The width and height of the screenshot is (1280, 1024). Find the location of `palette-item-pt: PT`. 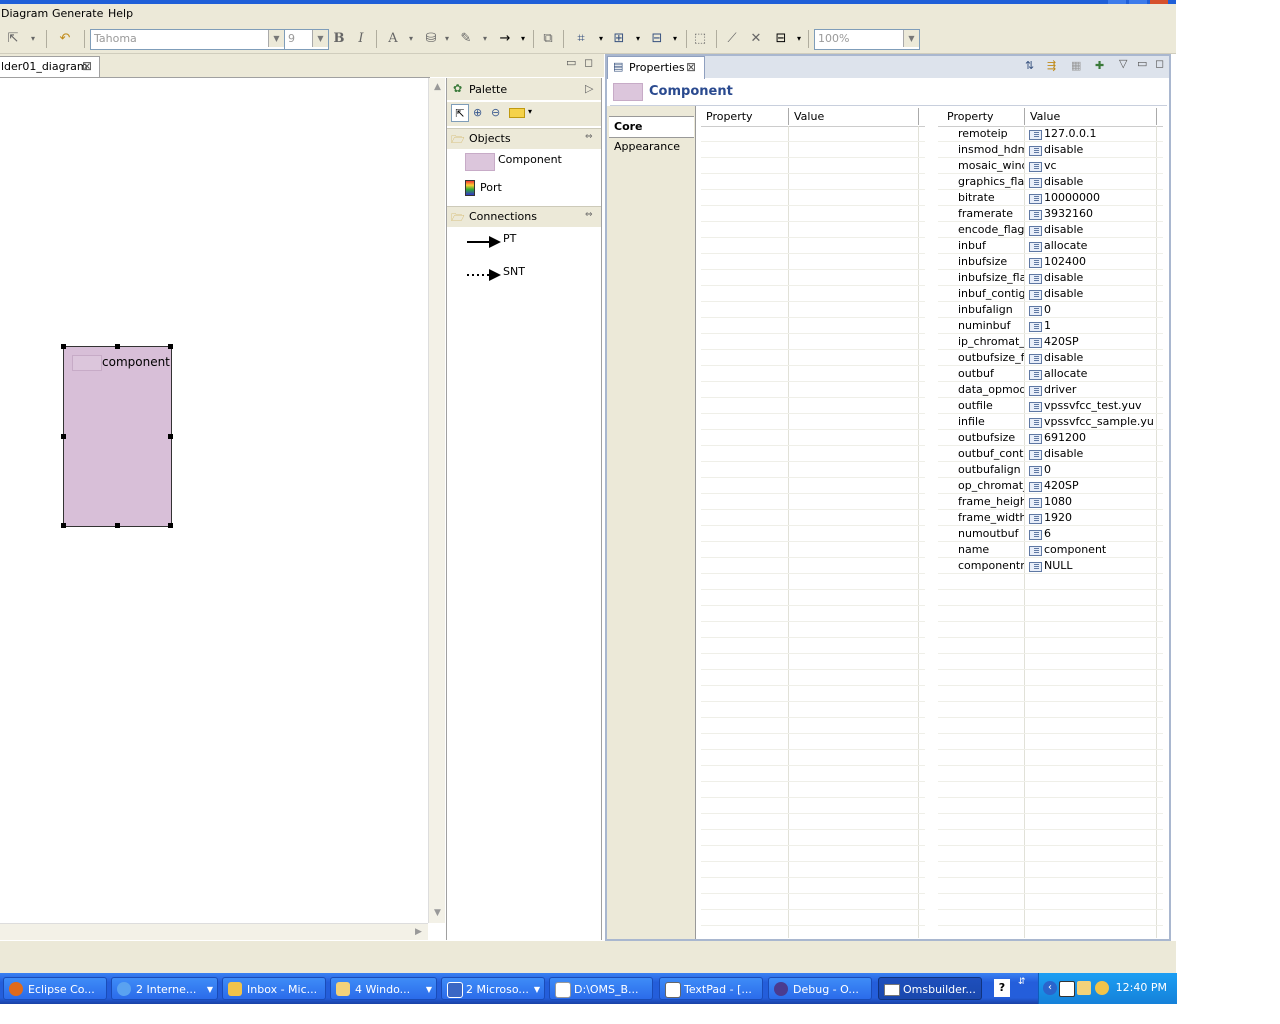

palette-item-pt: PT is located at coordinates (530, 241).